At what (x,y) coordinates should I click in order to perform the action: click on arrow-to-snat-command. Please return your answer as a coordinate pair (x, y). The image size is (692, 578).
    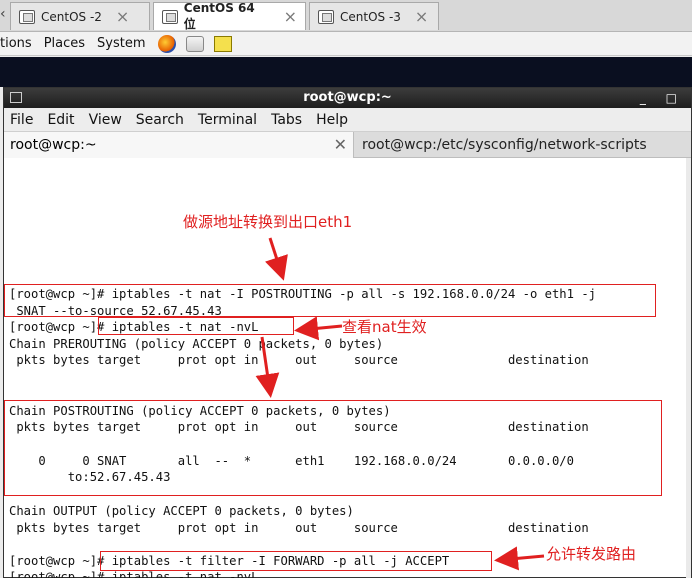
    Looking at the image, I should click on (276, 259).